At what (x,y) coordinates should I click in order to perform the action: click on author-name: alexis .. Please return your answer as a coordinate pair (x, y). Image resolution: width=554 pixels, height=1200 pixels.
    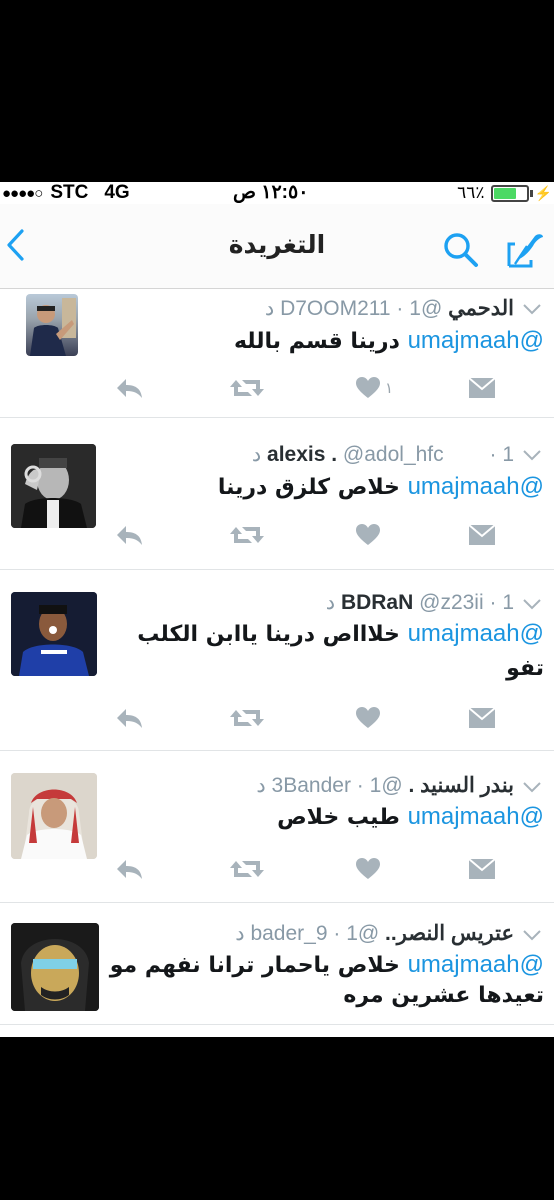
    Looking at the image, I should click on (302, 454).